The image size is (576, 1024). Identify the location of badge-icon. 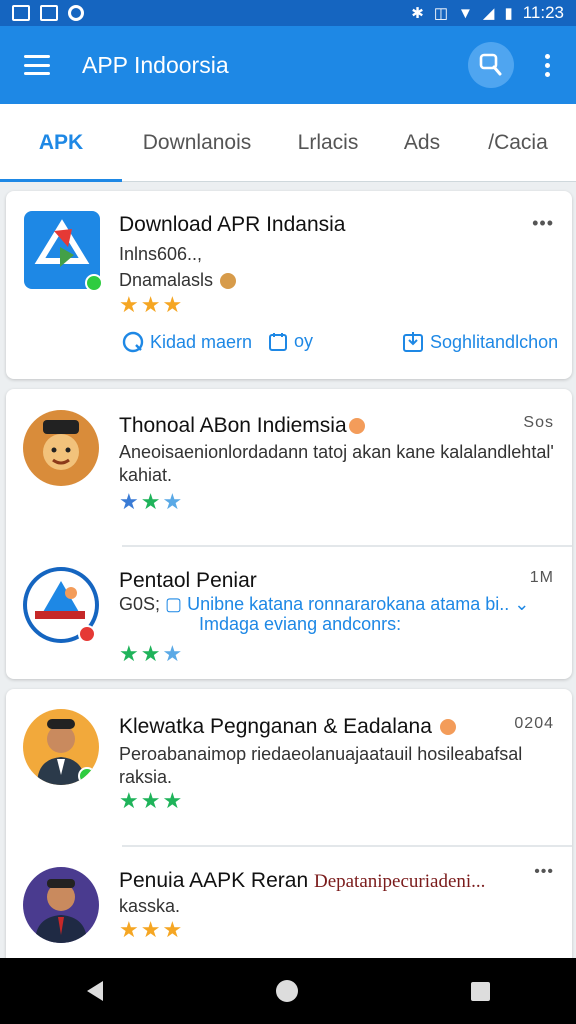
(87, 634).